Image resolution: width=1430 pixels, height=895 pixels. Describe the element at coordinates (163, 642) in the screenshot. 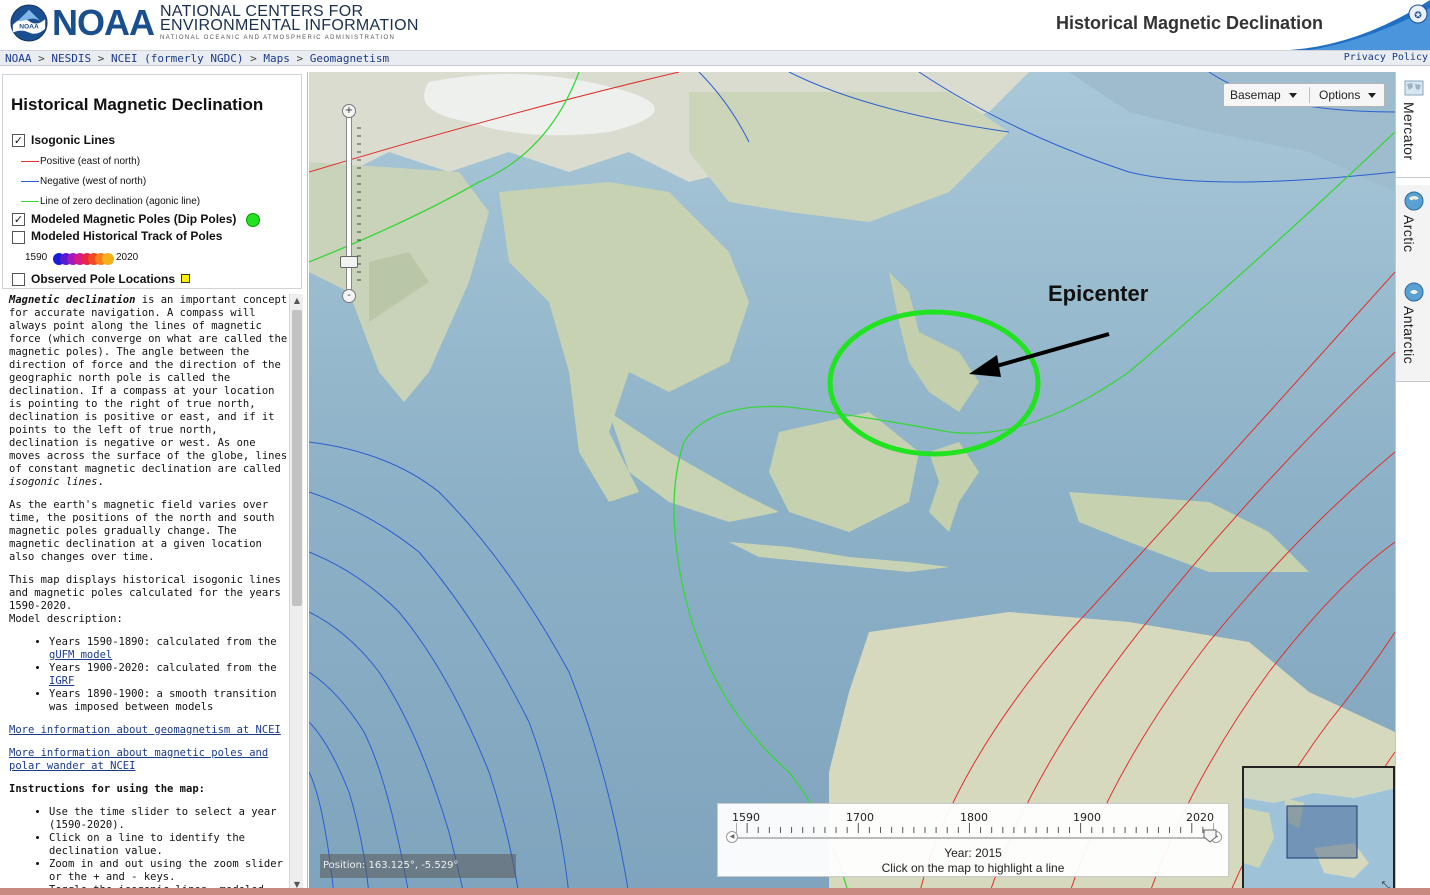

I see `model-item-text: Years 1590-1890: calculated from the` at that location.